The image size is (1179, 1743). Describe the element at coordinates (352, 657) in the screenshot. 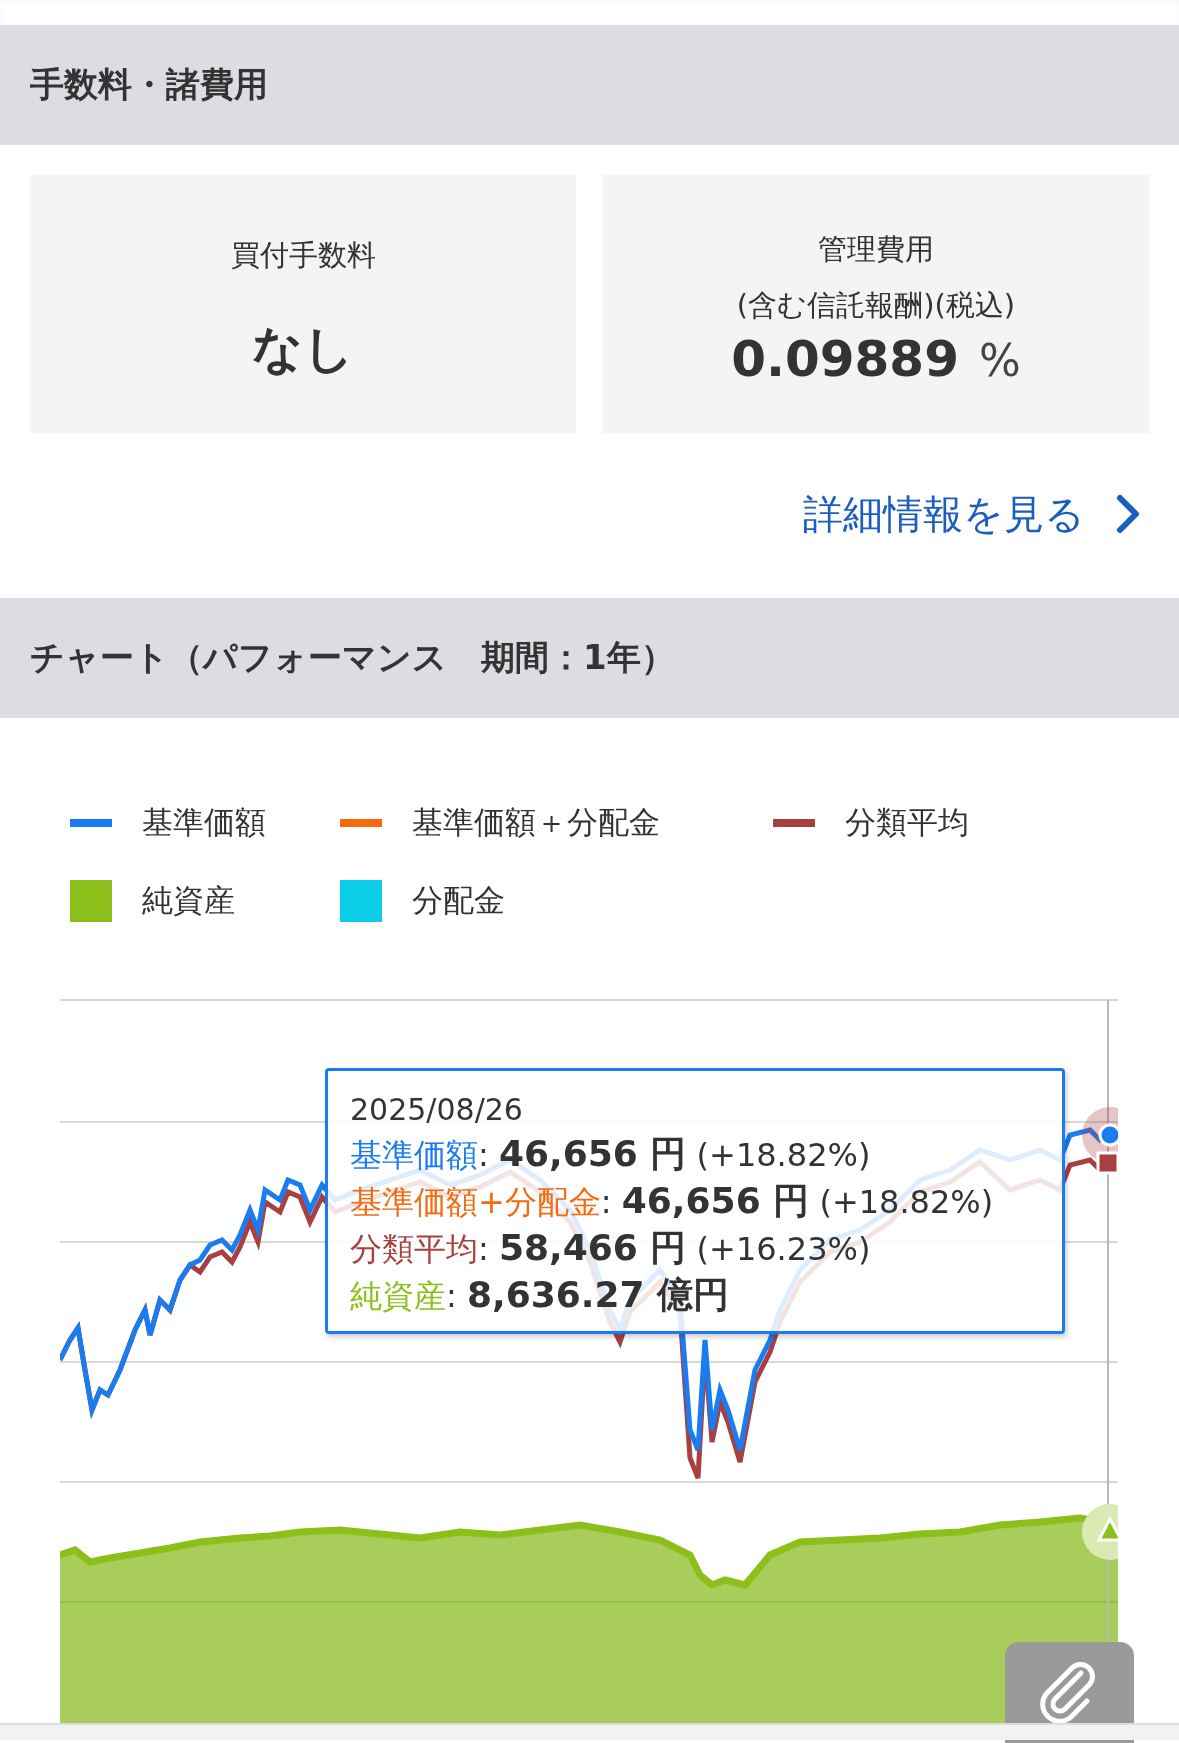

I see `section-title: チャート（パフォーマンス 期間：1年）` at that location.